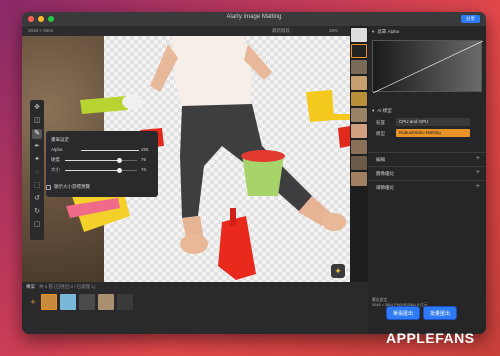 The width and height of the screenshot is (500, 356). Describe the element at coordinates (380, 122) in the screenshot. I see `device-label: 裝置` at that location.